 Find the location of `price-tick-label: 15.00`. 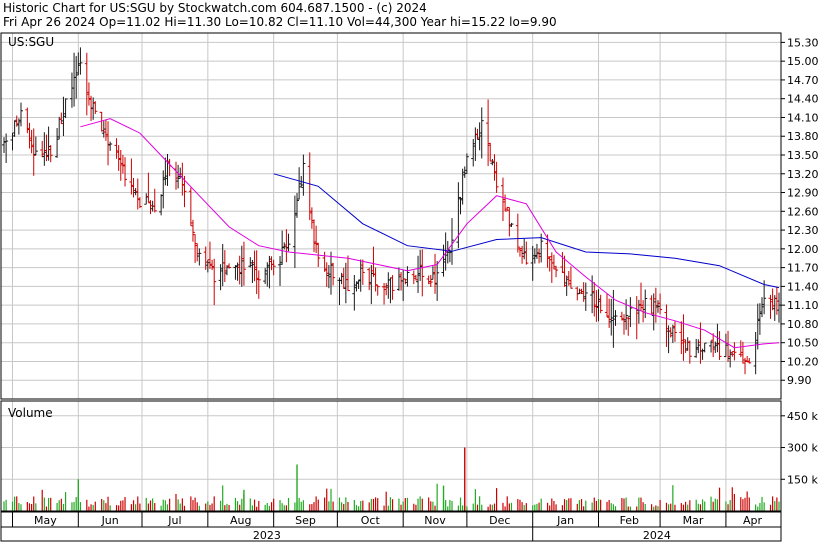

price-tick-label: 15.00 is located at coordinates (803, 61).